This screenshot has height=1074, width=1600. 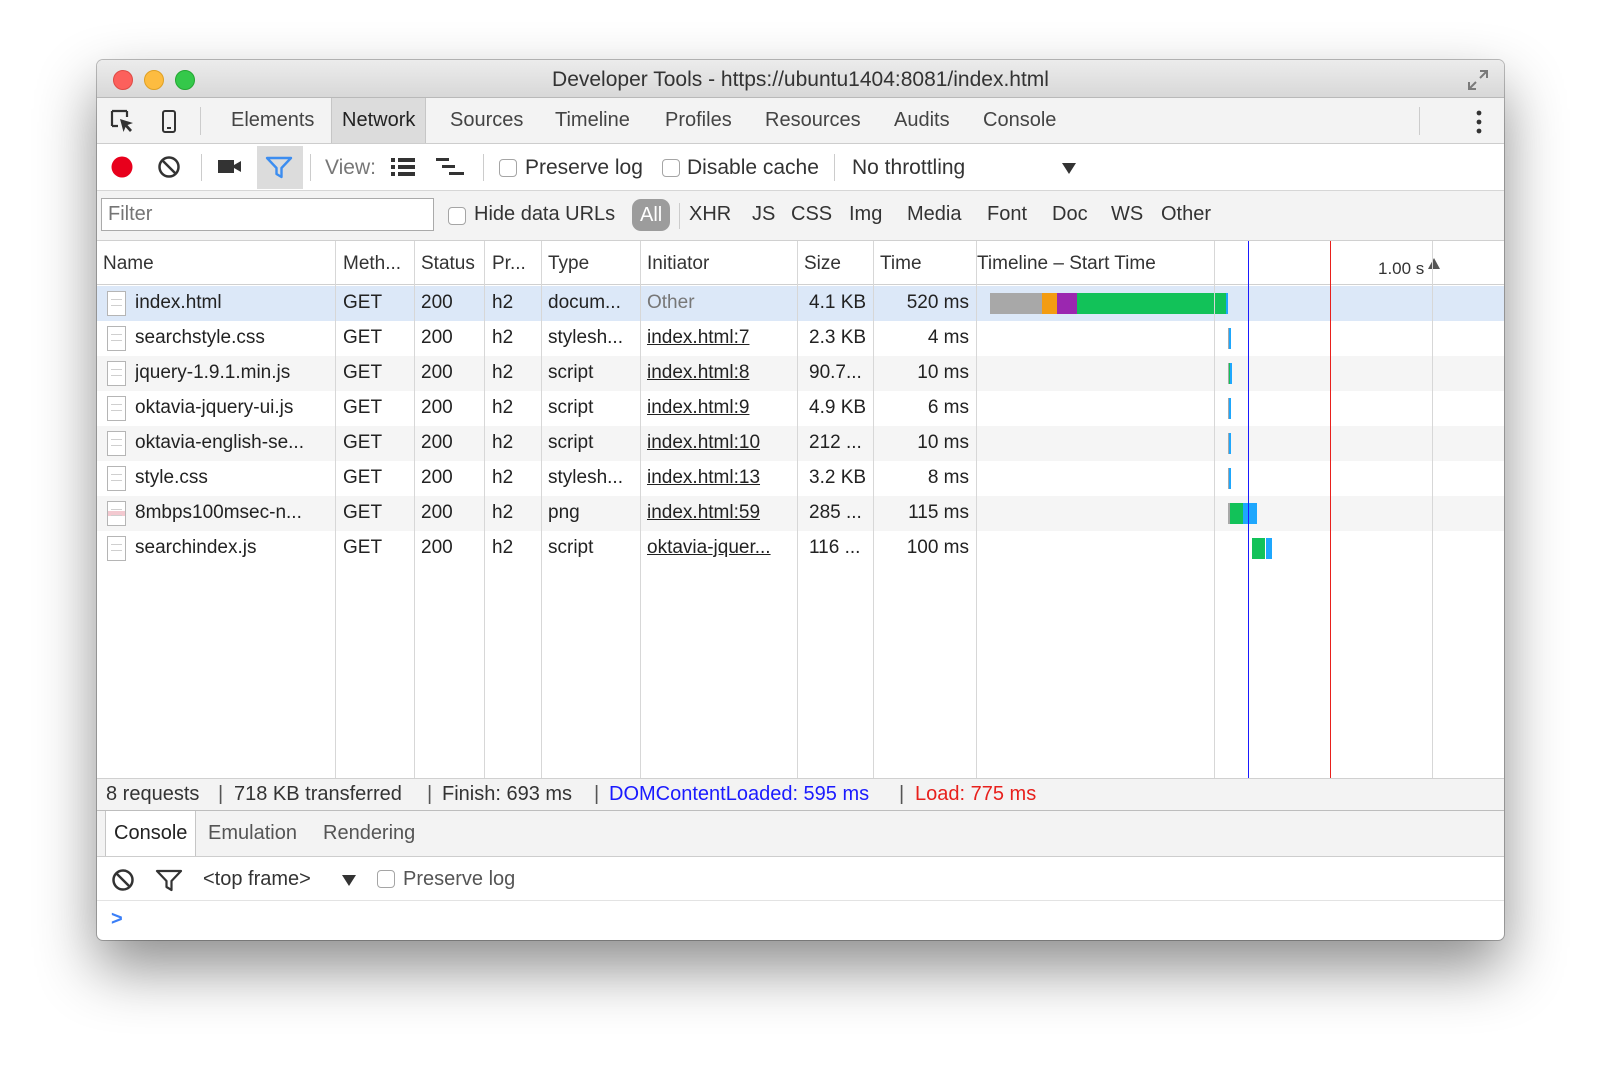 I want to click on console-preserve-log-checkbox, so click(x=386, y=879).